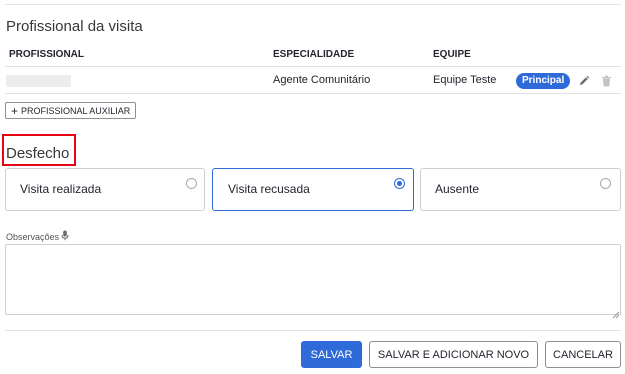  What do you see at coordinates (314, 54) in the screenshot?
I see `column-header-especialidade: ESPECIALIDADE` at bounding box center [314, 54].